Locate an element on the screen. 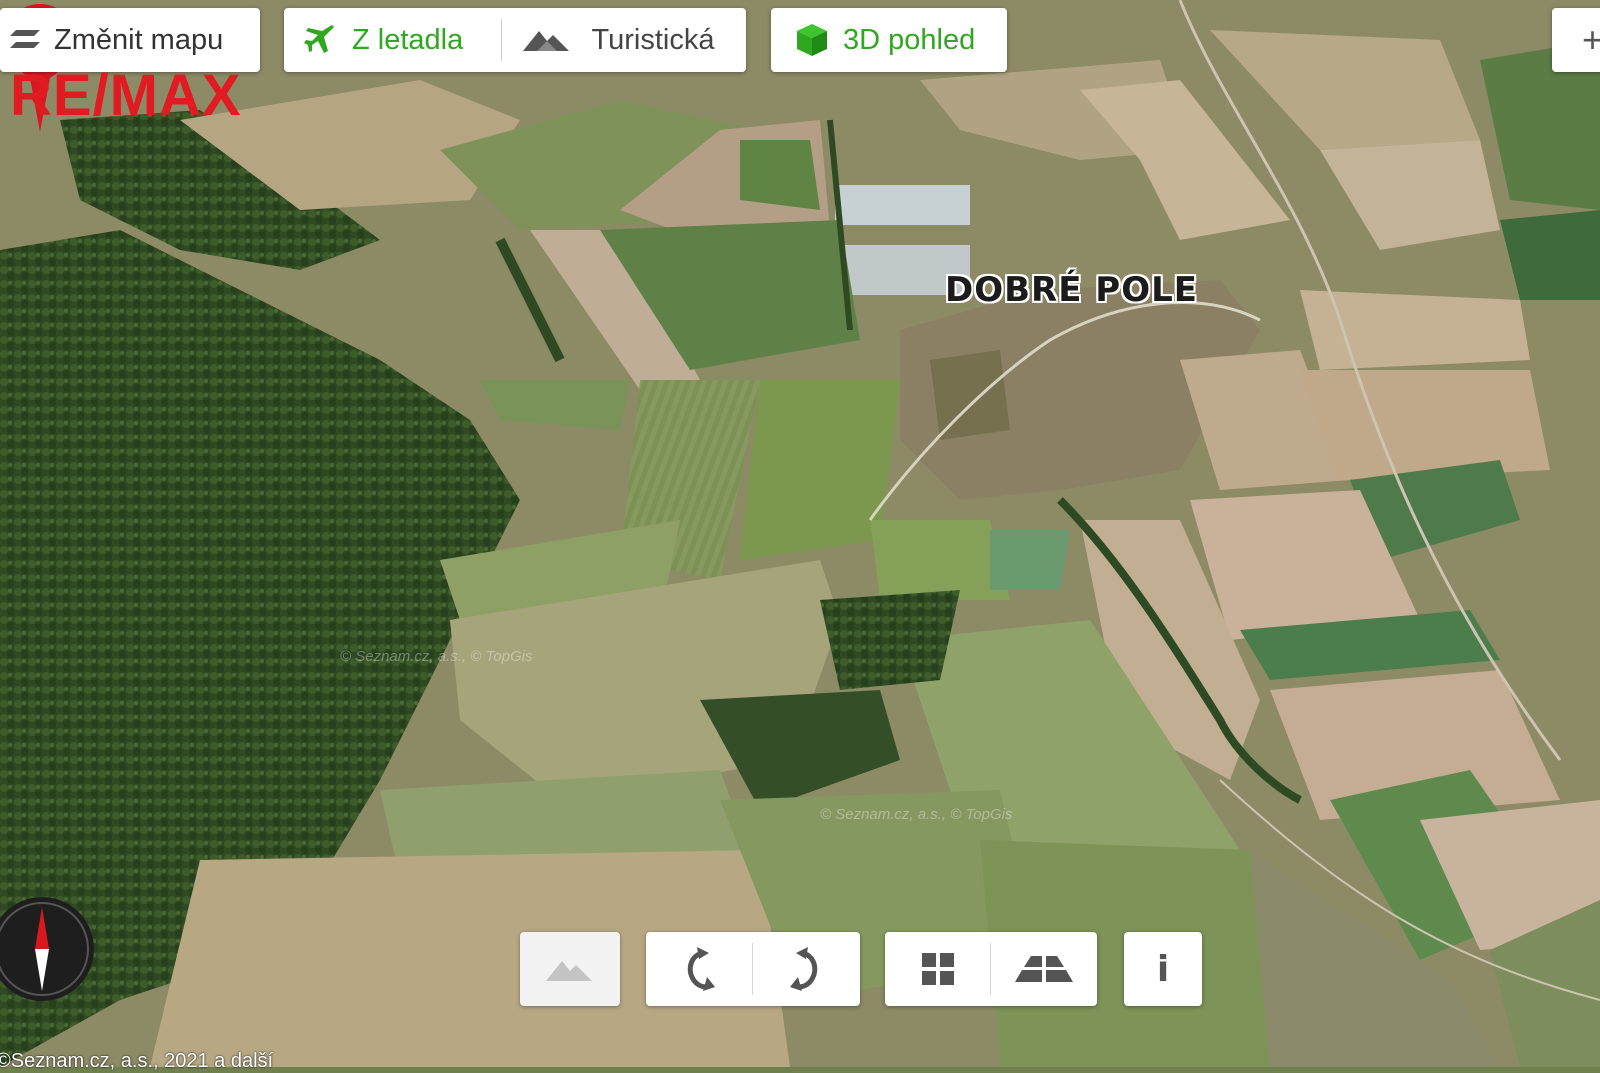  copyright-text: ©Seznam.cz, a.s., 2021 a další is located at coordinates (137, 1061).